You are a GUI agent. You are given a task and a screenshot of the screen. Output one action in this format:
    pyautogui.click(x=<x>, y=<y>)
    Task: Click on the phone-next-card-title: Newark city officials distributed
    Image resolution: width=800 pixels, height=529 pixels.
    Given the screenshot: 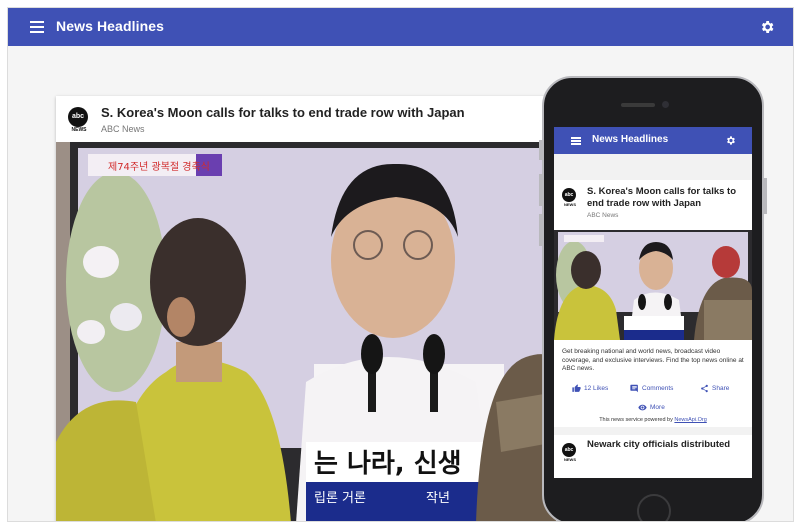 What is the action you would take?
    pyautogui.click(x=667, y=445)
    